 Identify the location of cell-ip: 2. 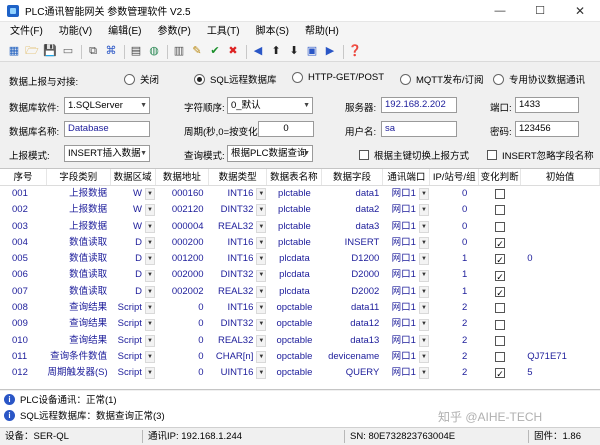
(454, 373).